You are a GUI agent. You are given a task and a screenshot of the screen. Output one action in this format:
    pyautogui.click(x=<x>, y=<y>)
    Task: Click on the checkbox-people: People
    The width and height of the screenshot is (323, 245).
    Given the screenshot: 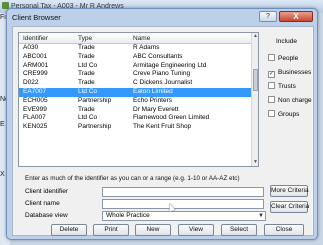 What is the action you would take?
    pyautogui.click(x=283, y=58)
    